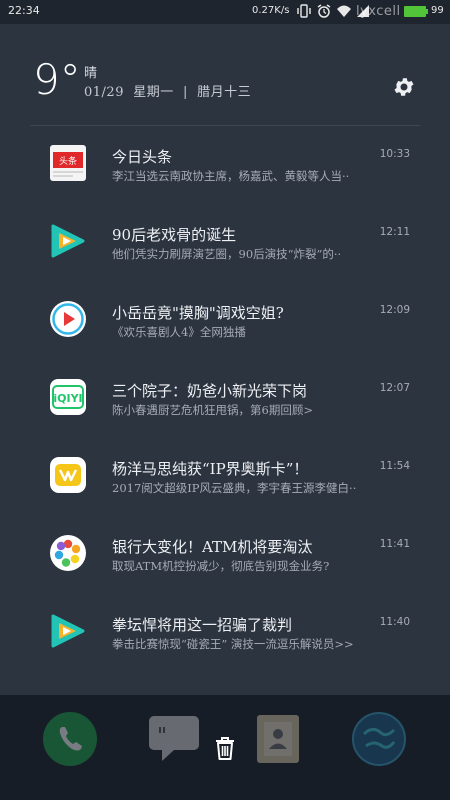 This screenshot has height=800, width=450. I want to click on settings-button, so click(404, 87).